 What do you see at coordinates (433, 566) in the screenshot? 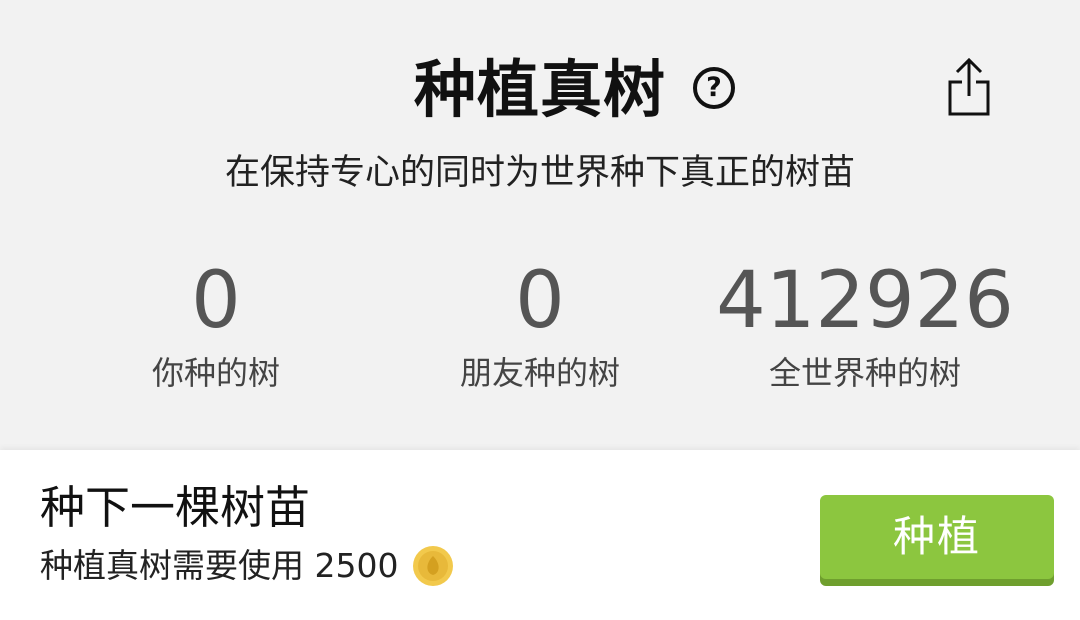
I see `coin-icon` at bounding box center [433, 566].